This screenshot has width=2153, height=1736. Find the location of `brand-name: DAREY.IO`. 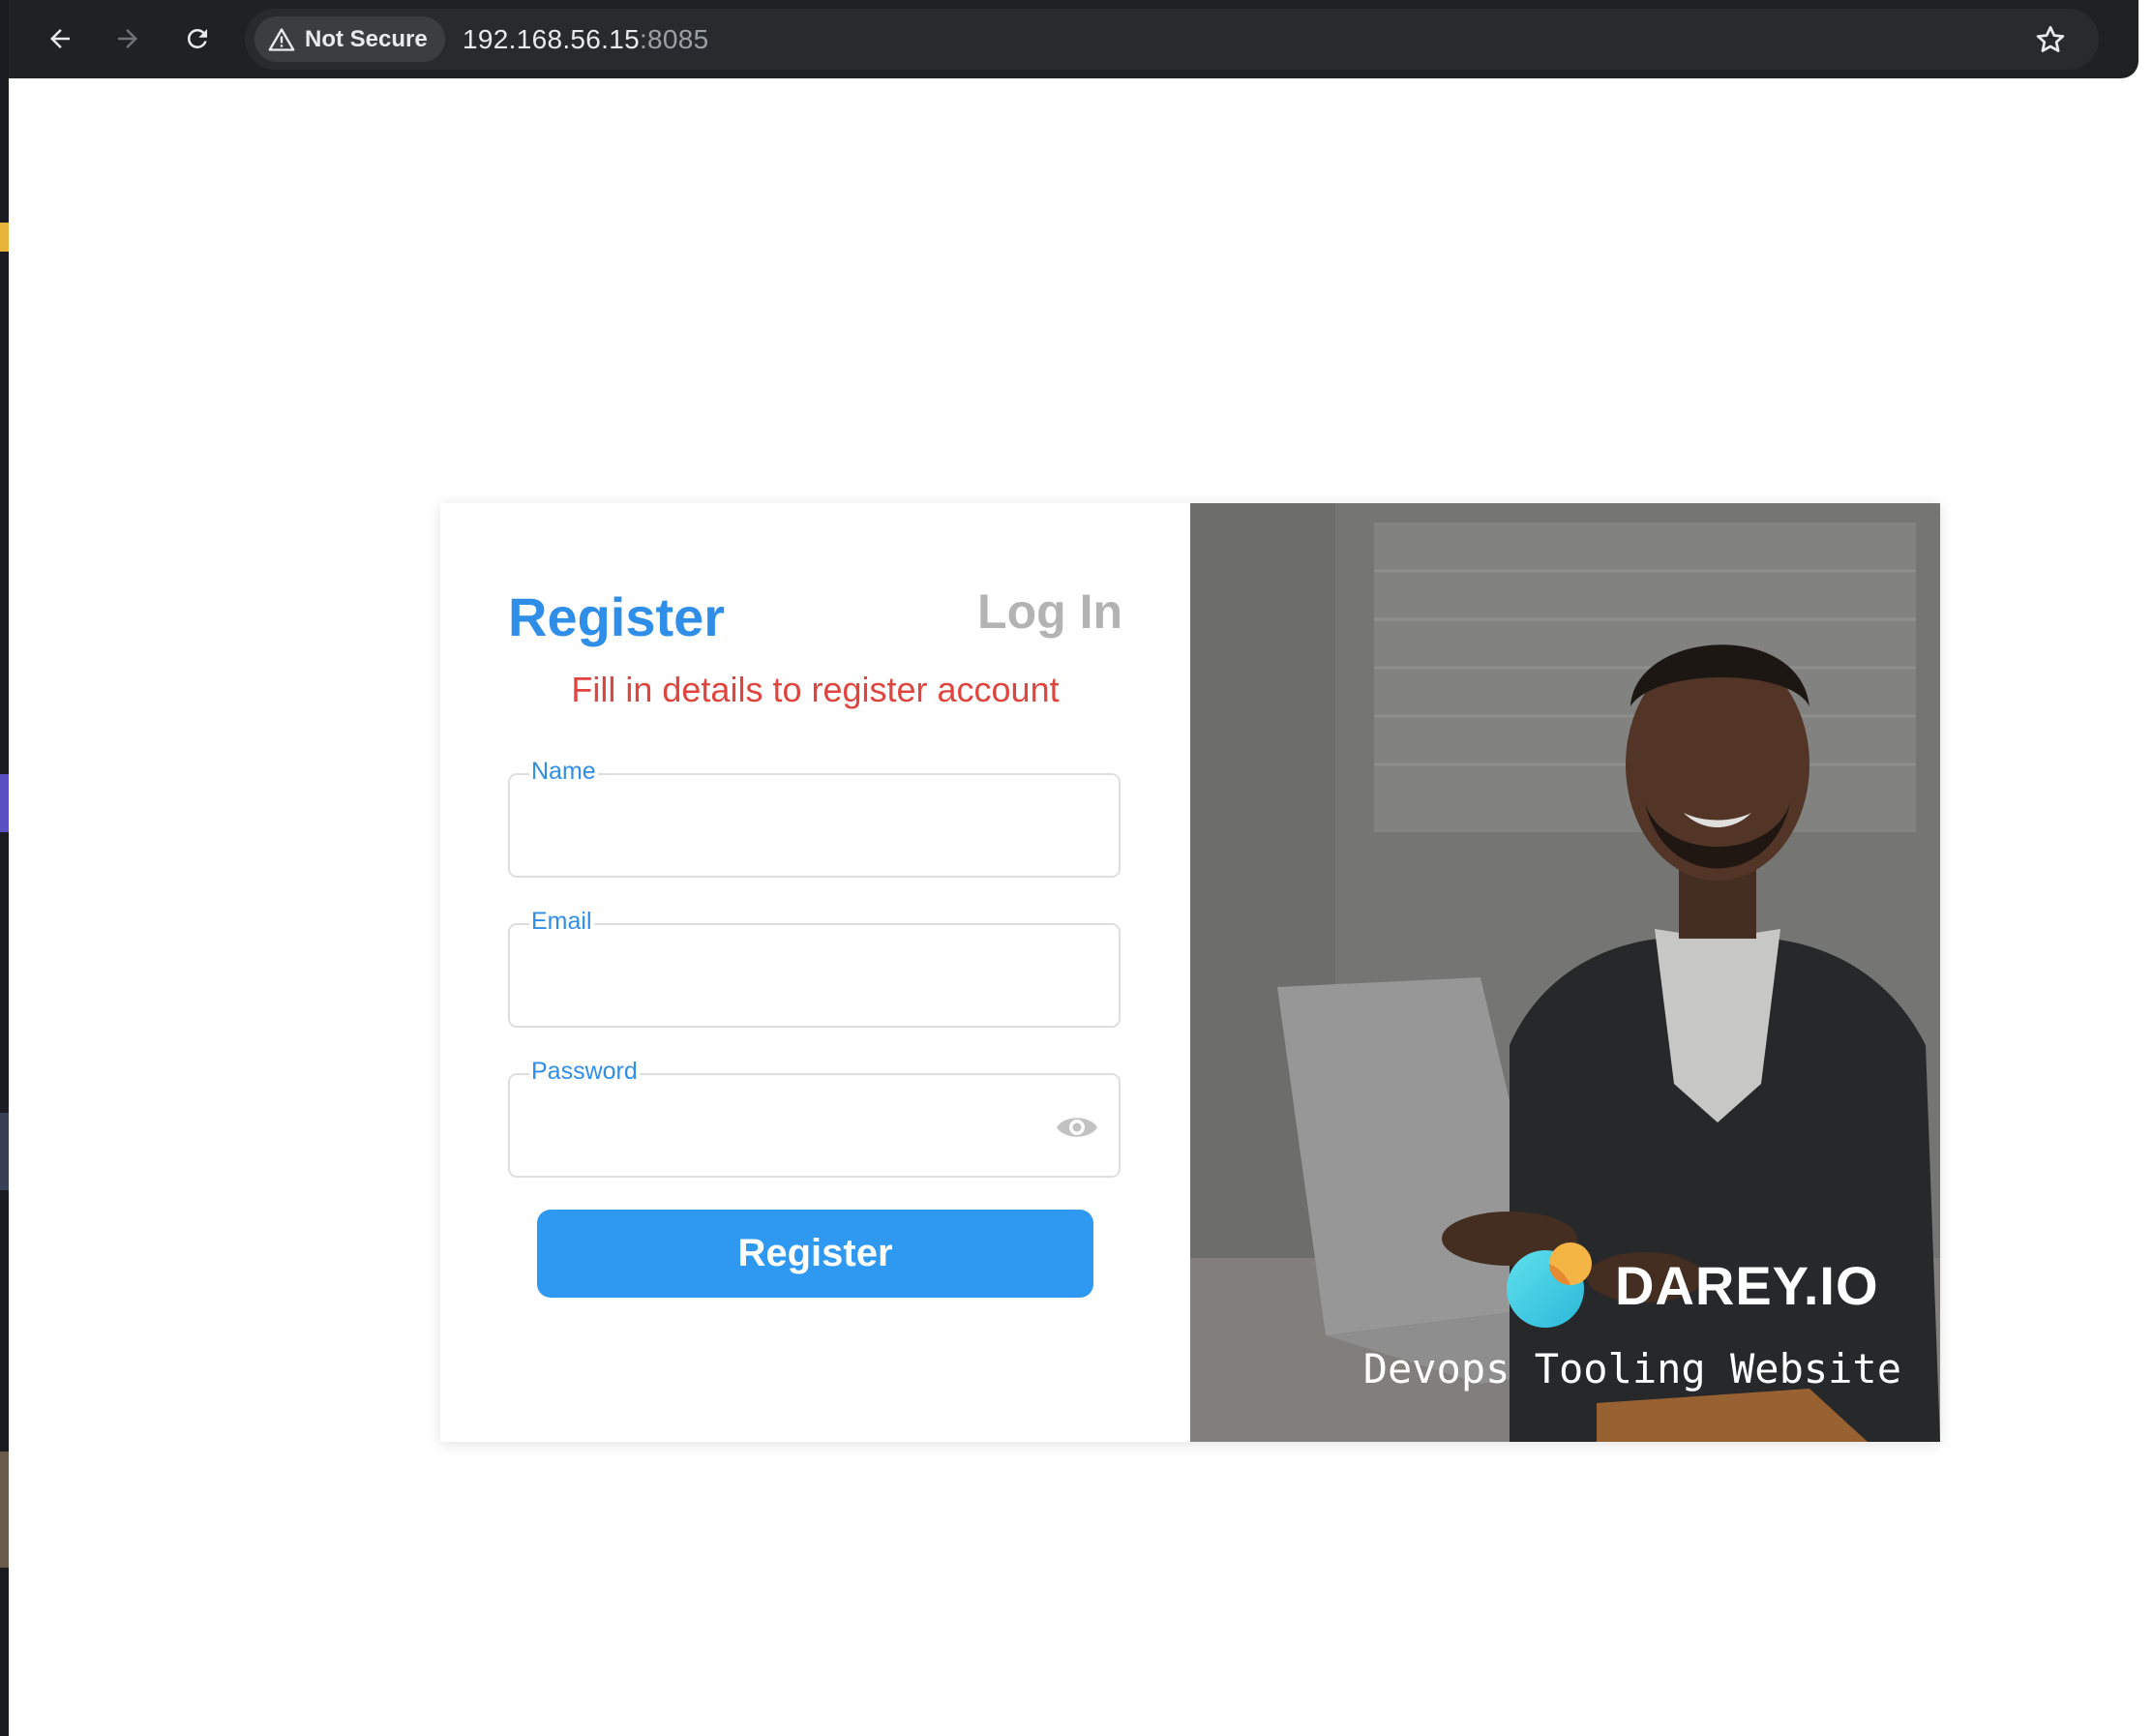

brand-name: DAREY.IO is located at coordinates (1747, 1285).